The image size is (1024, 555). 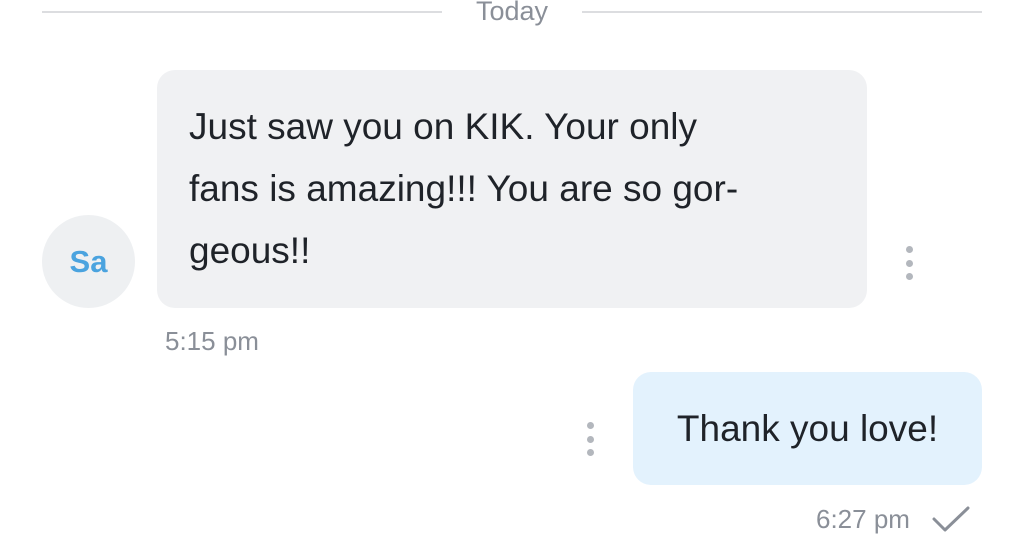 What do you see at coordinates (464, 188) in the screenshot?
I see `message-text-line: fans is amazing!!! You are so gor-` at bounding box center [464, 188].